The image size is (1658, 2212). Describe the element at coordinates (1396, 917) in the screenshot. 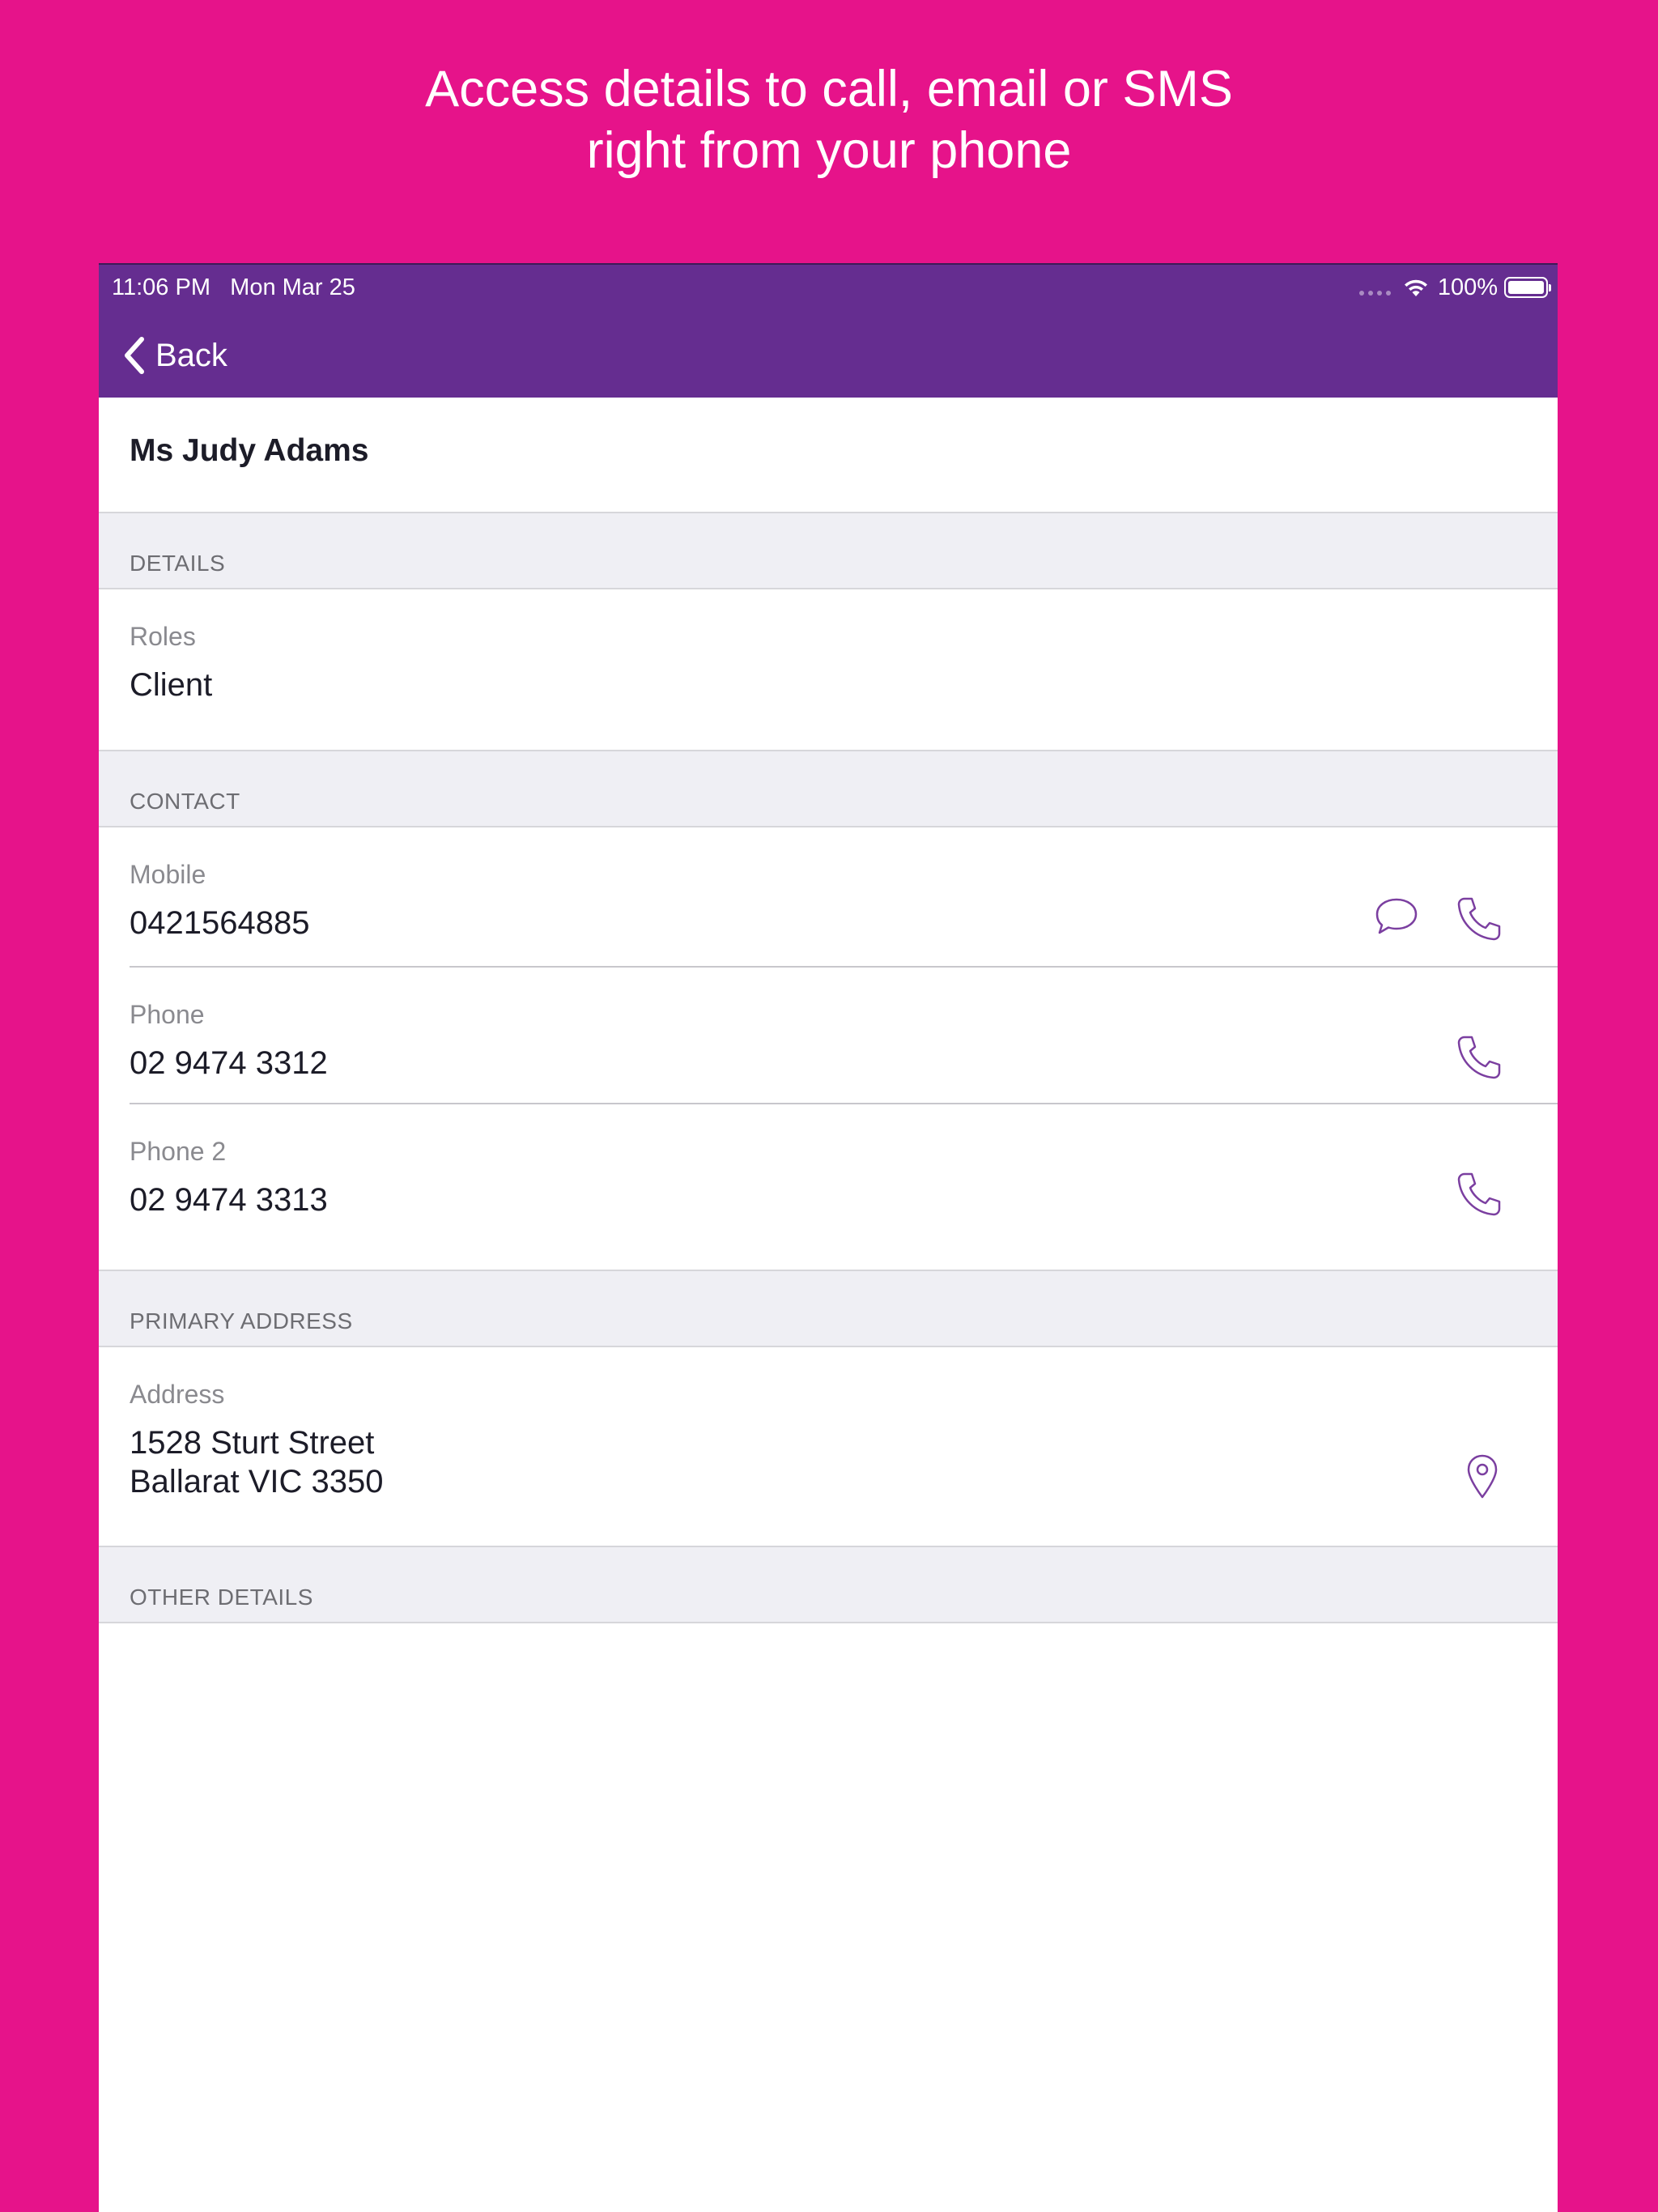

I see `speech-bubble-icon` at that location.